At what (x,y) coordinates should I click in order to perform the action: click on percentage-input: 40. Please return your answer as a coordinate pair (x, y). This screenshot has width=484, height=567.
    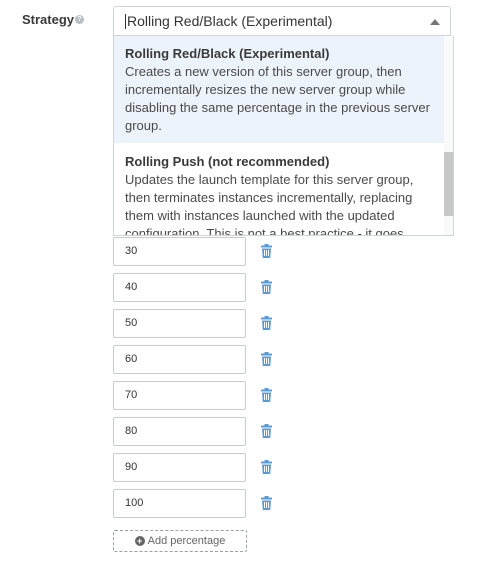
    Looking at the image, I should click on (179, 287).